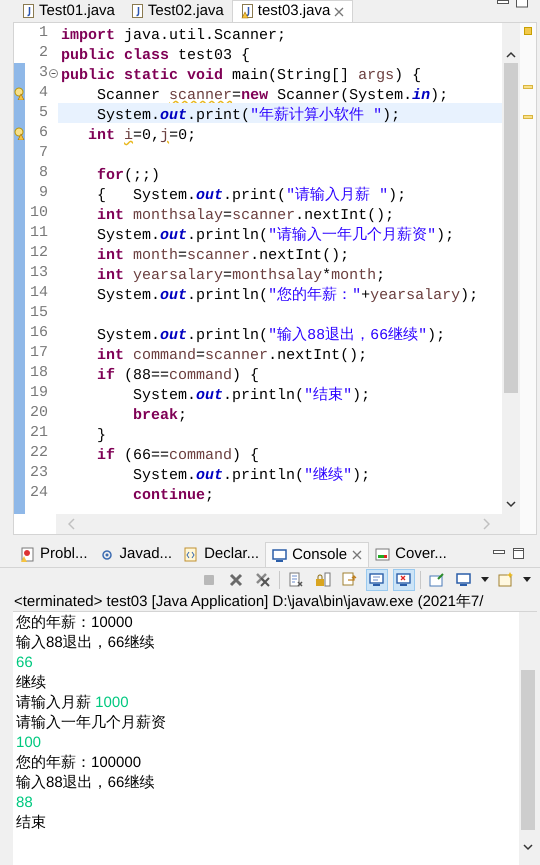  What do you see at coordinates (251, 195) in the screenshot?
I see `code-line: { System.out.print("请输入月薪 ");` at bounding box center [251, 195].